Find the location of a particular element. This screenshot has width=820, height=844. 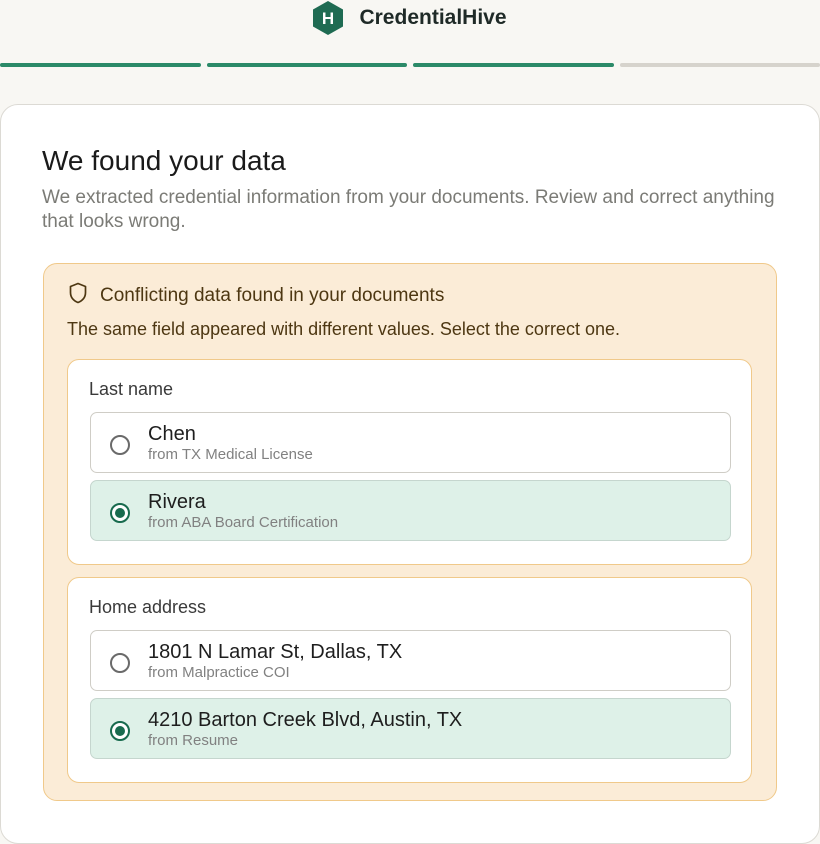

shield-icon is located at coordinates (78, 295).